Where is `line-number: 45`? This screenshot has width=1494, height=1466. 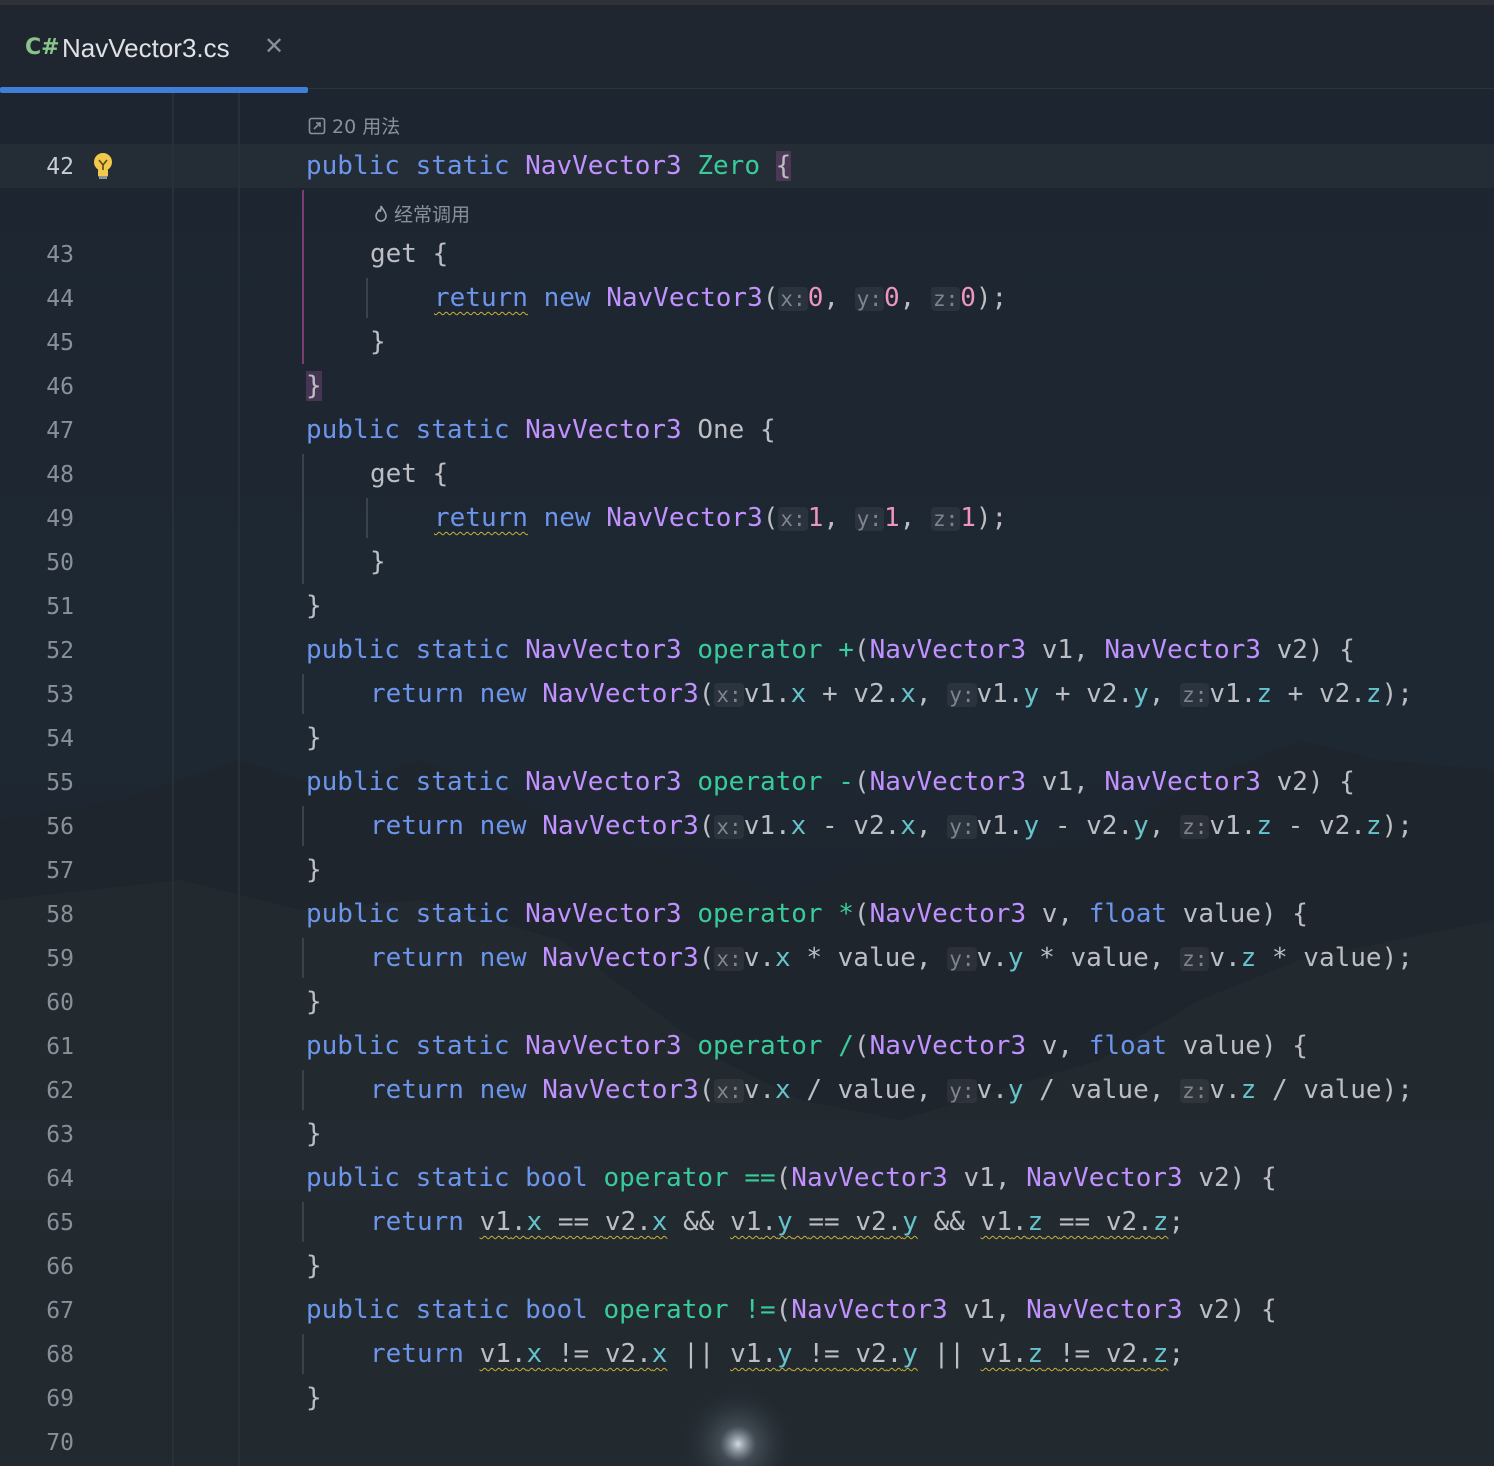
line-number: 45 is located at coordinates (60, 343).